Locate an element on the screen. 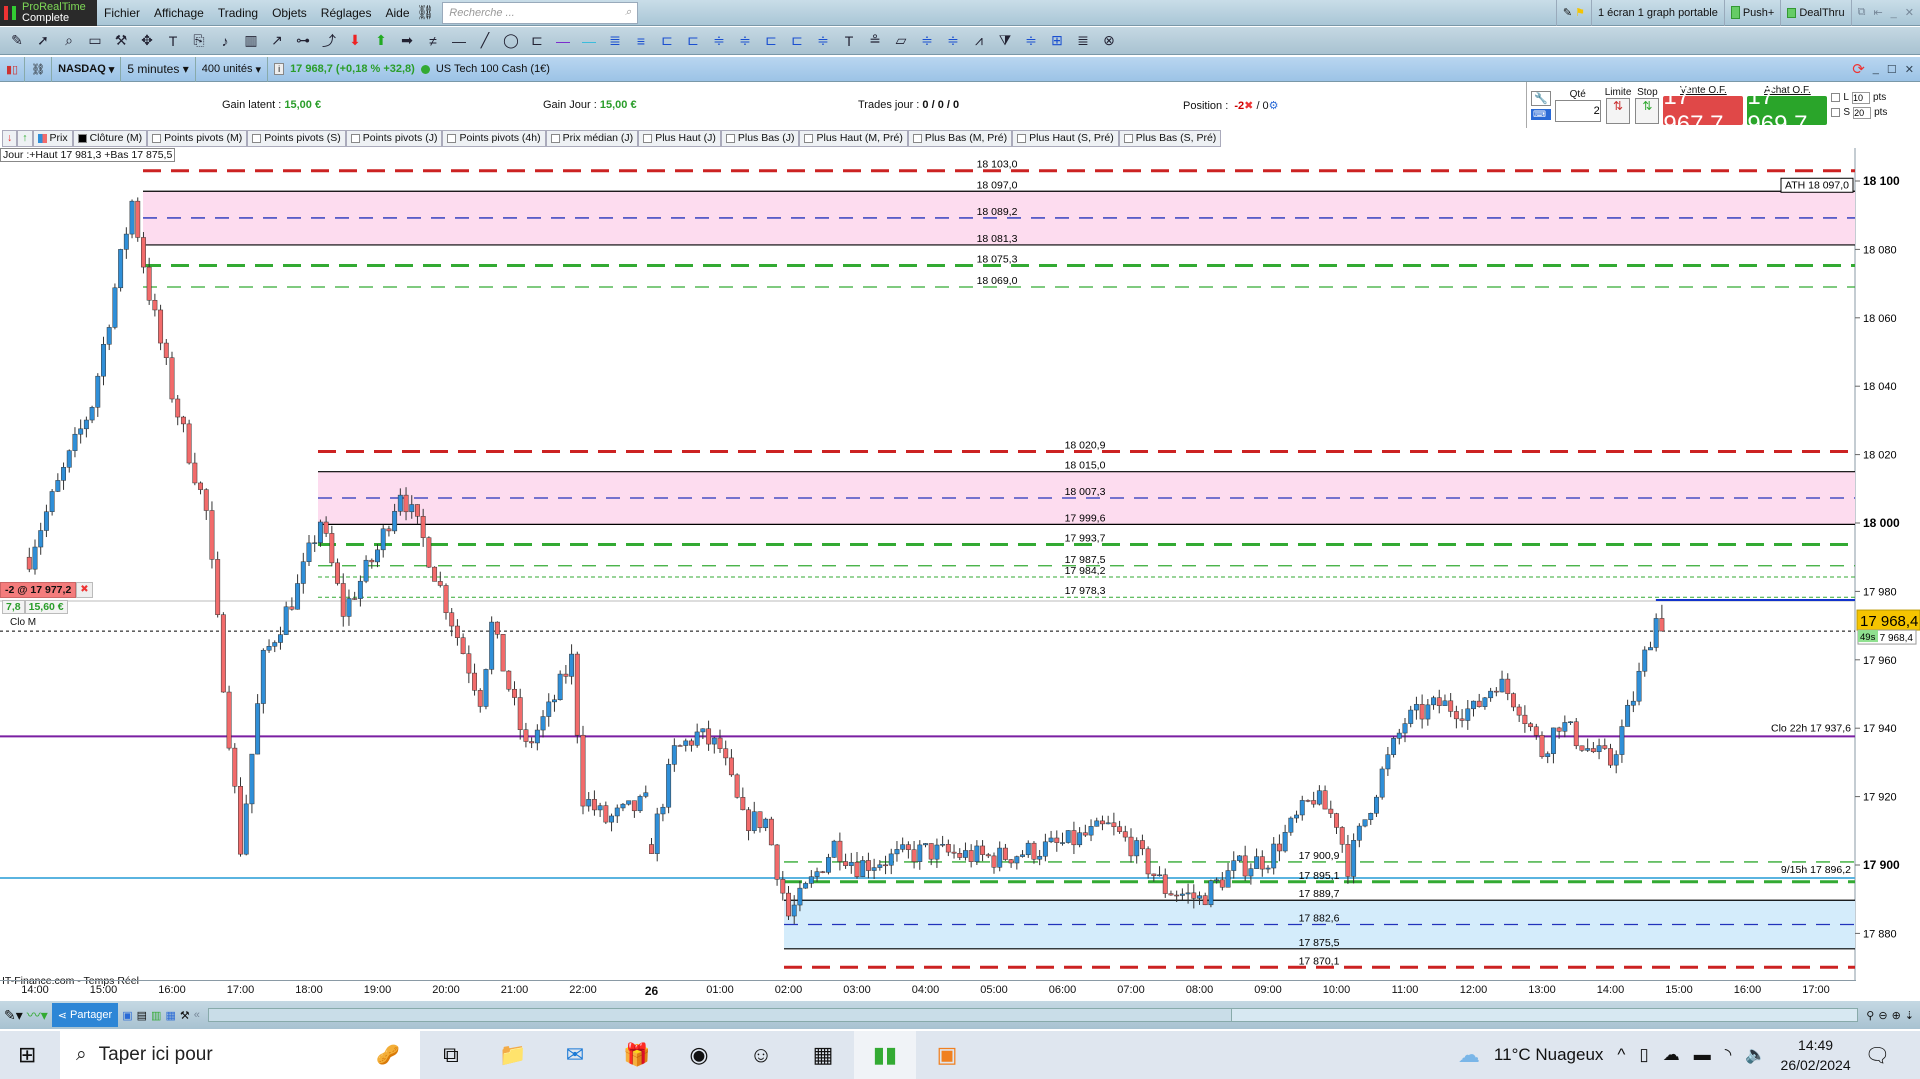 Image resolution: width=1920 pixels, height=1079 pixels. indicator-toggle: Points pivots (M) is located at coordinates (197, 138).